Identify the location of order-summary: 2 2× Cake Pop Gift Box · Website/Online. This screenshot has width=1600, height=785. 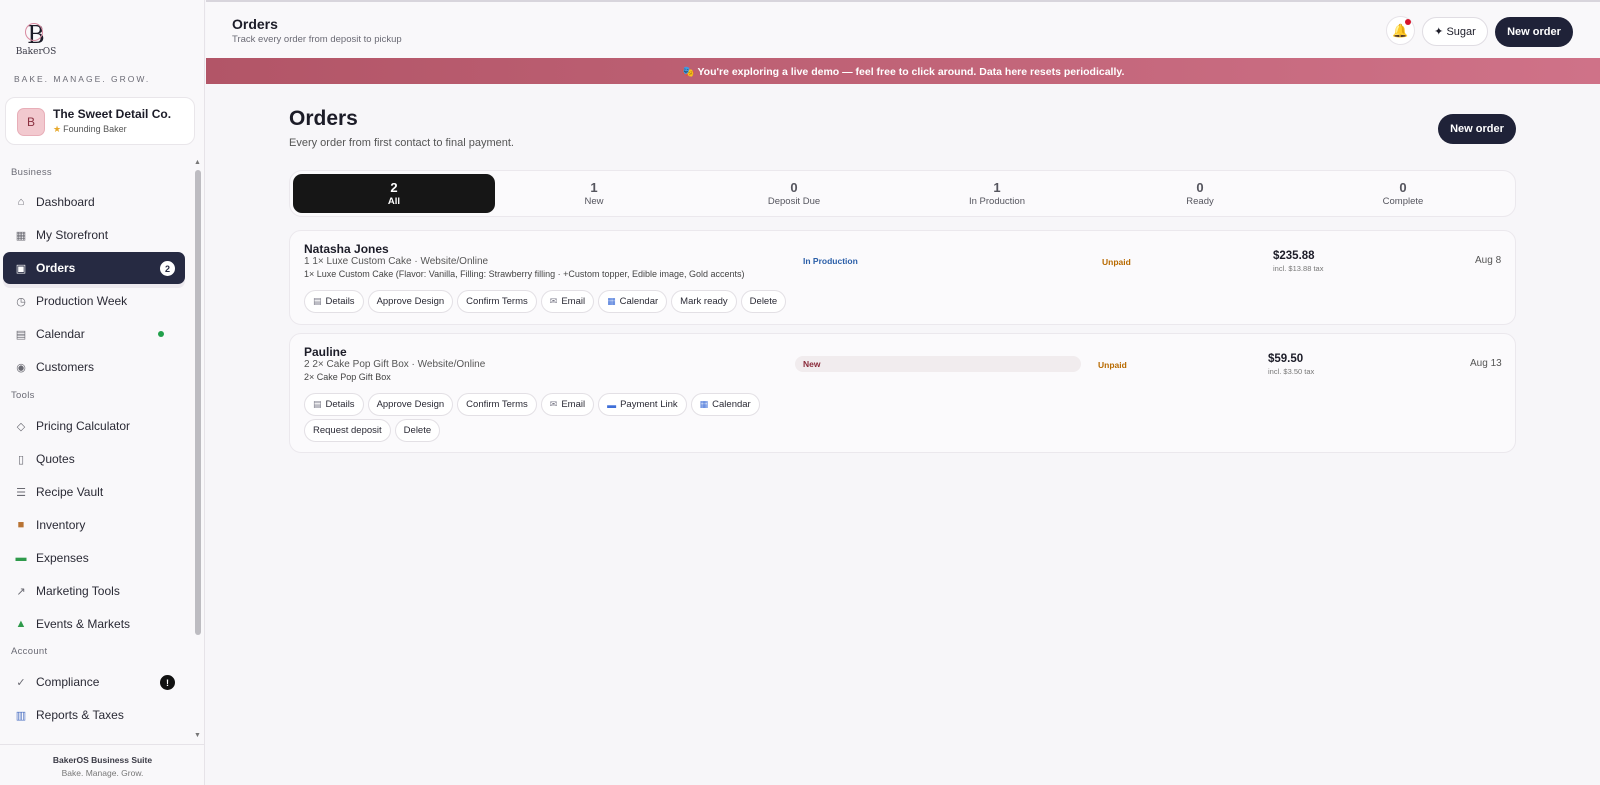
(395, 364).